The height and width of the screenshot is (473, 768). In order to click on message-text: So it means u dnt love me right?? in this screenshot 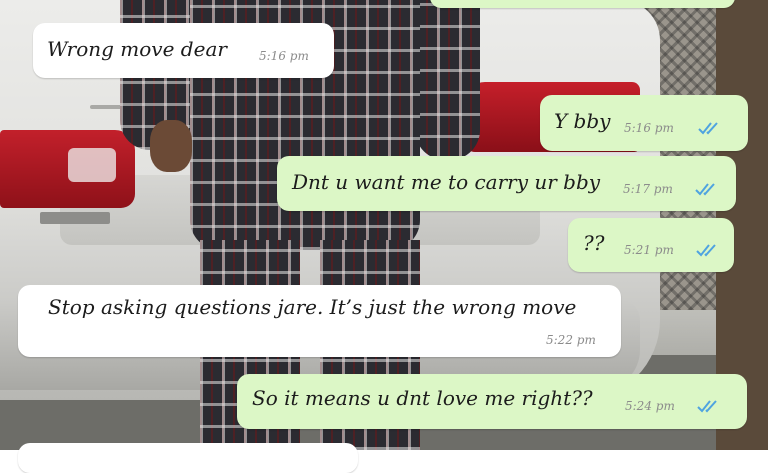, I will do `click(422, 398)`.